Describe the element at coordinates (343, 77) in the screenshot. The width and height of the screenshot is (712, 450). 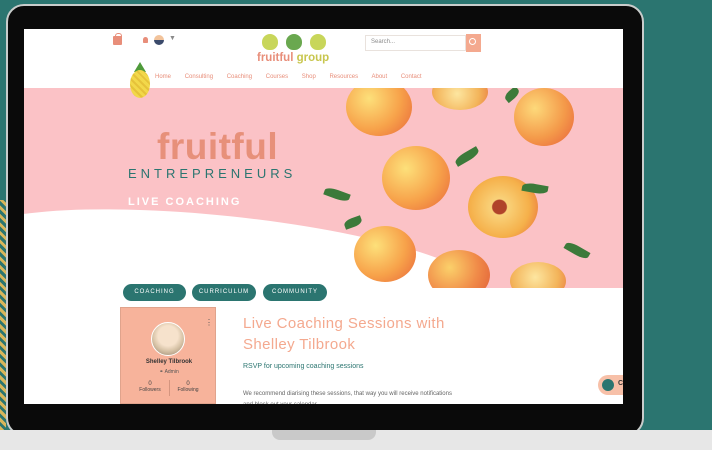
I see `nav-resources: Resources` at that location.